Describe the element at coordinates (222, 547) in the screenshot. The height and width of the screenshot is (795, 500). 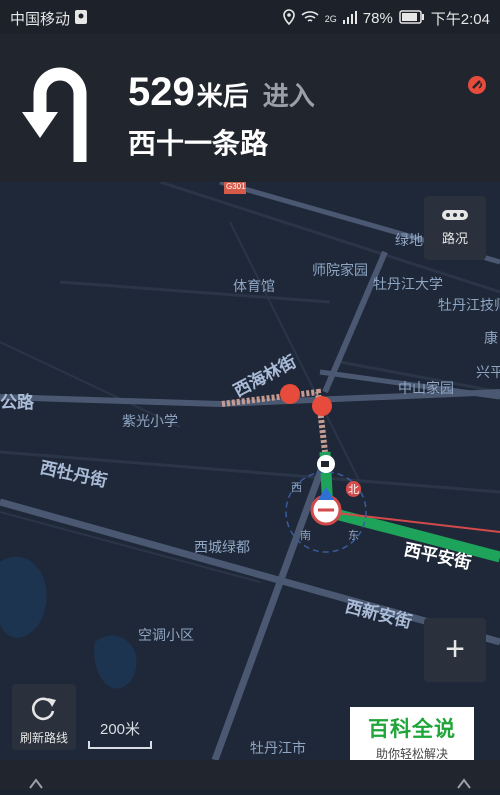
I see `poi-label: 西城绿都` at that location.